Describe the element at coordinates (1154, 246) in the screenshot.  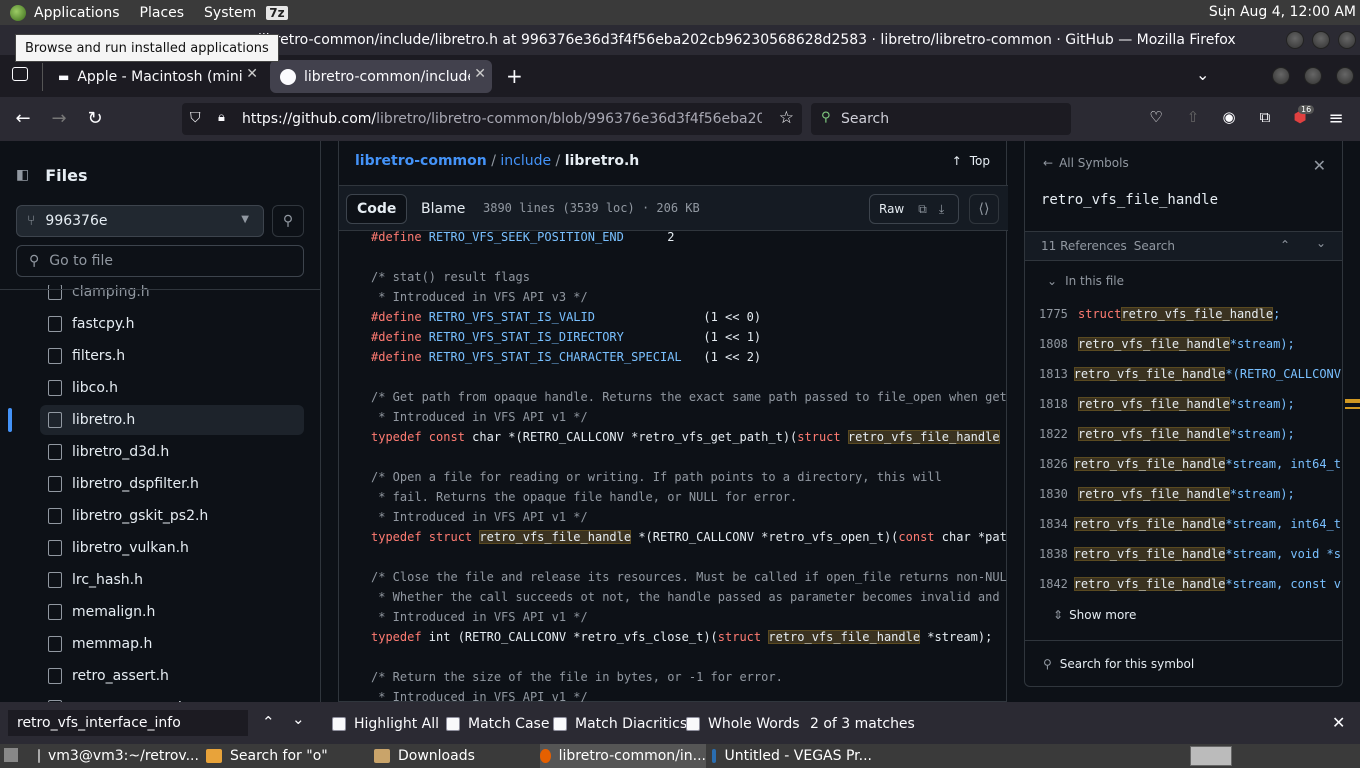
I see `references-search-button: Search` at that location.